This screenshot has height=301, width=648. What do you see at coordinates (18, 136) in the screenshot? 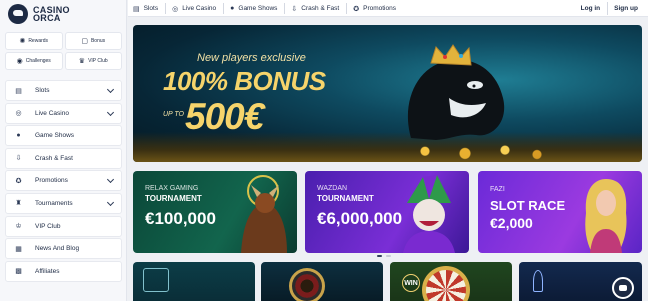
I see `game-shows-icon: ●` at bounding box center [18, 136].